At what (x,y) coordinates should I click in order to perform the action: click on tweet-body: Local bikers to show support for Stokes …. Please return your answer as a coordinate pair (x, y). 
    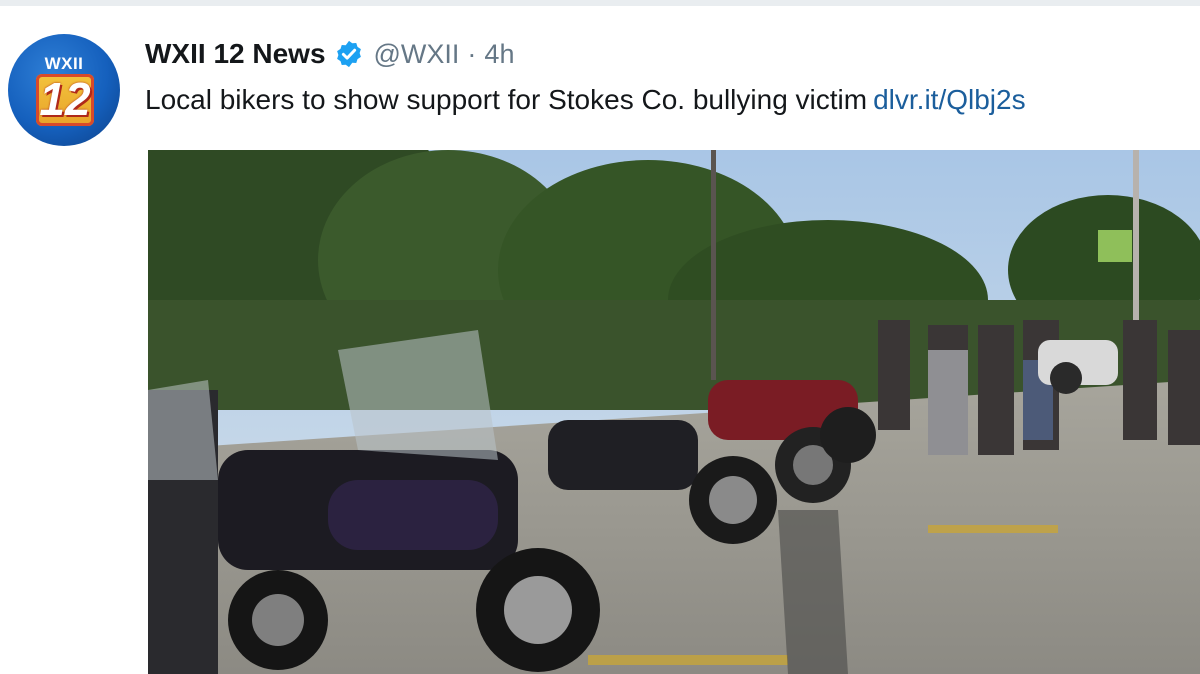
    Looking at the image, I should click on (506, 99).